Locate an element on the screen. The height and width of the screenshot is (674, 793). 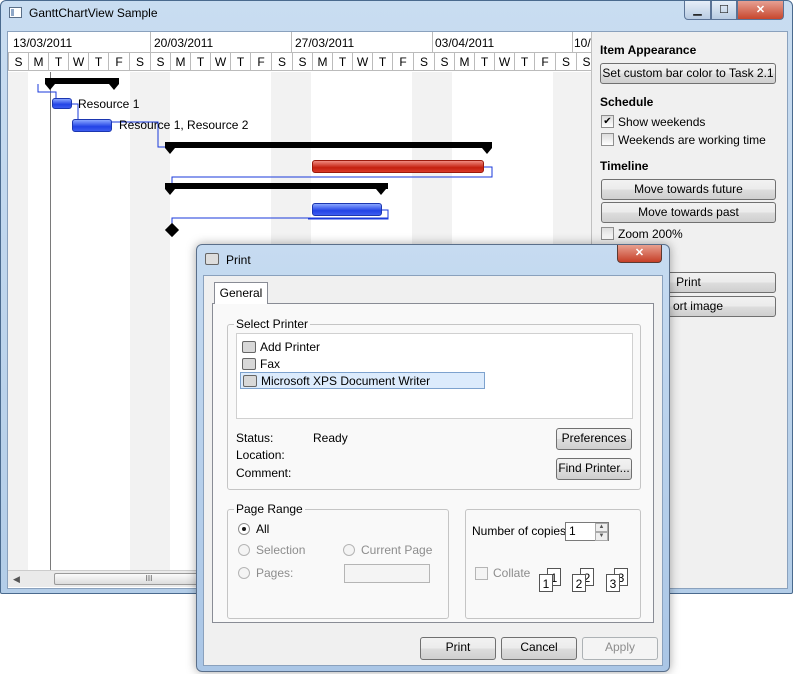
xps-printer-icon is located at coordinates (250, 381).